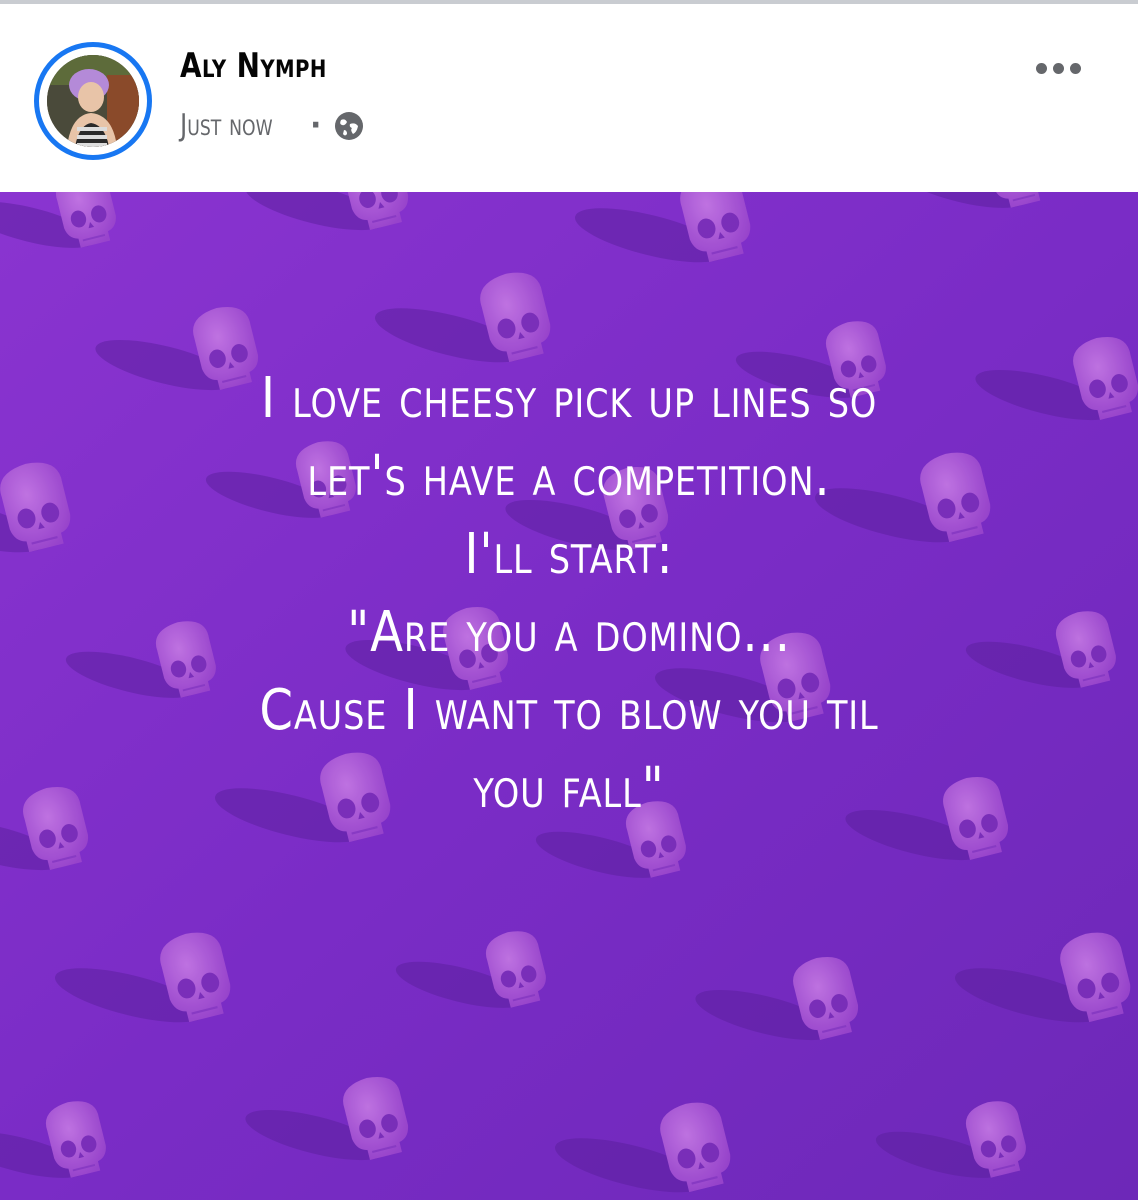  What do you see at coordinates (1041, 68) in the screenshot?
I see `more-options-icon` at bounding box center [1041, 68].